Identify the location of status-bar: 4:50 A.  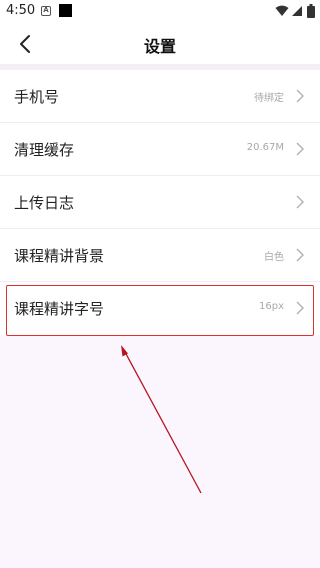
(160, 12).